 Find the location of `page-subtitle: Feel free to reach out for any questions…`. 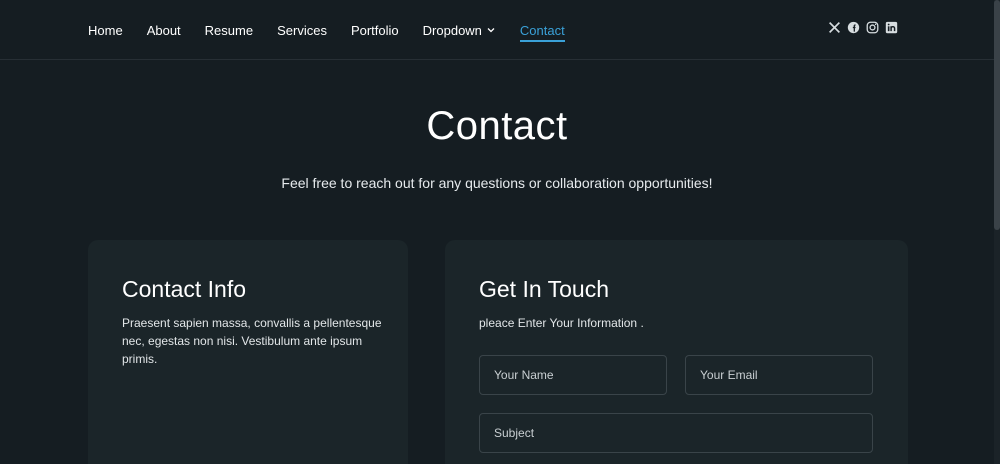

page-subtitle: Feel free to reach out for any questions… is located at coordinates (497, 183).